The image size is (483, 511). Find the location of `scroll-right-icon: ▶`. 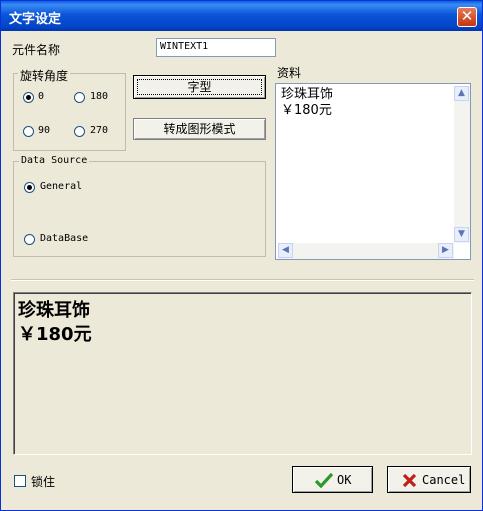

scroll-right-icon: ▶ is located at coordinates (445, 250).